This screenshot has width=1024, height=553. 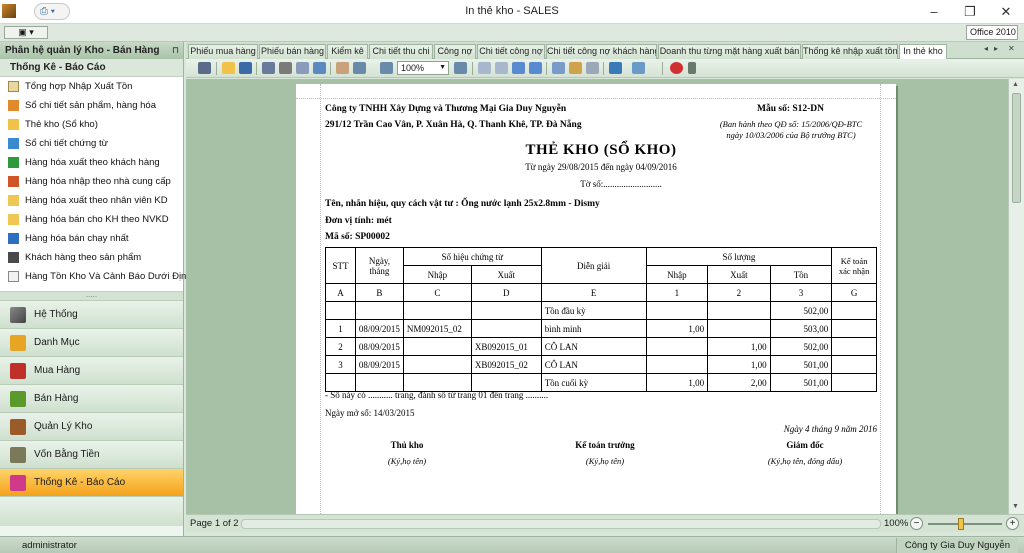 I want to click on signer-role: Giám đốc, so click(x=805, y=445).